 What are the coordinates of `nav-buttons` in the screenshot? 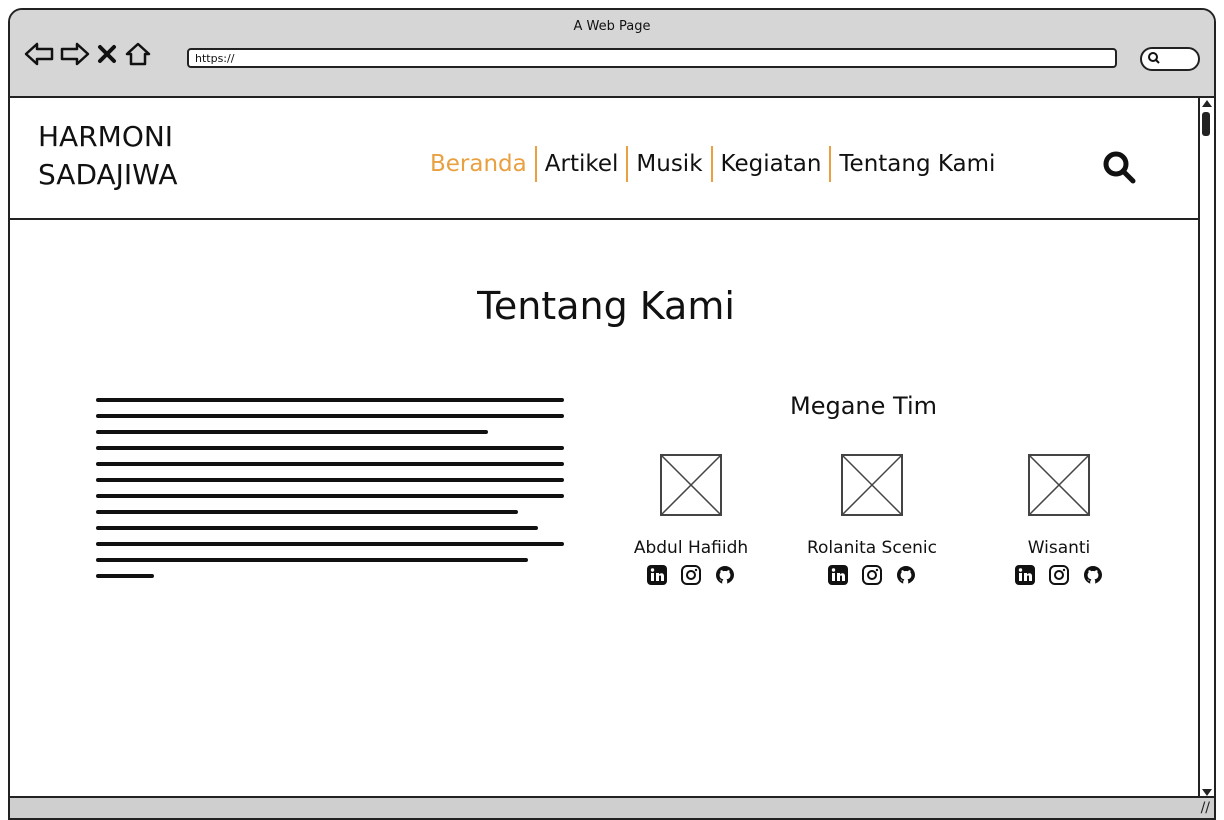 It's located at (88, 54).